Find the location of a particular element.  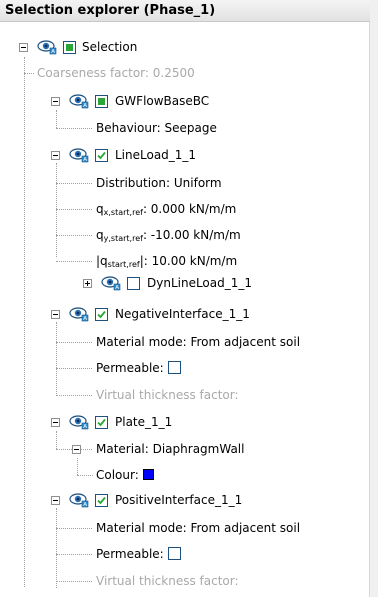

gwflow-checkbox is located at coordinates (101, 101).